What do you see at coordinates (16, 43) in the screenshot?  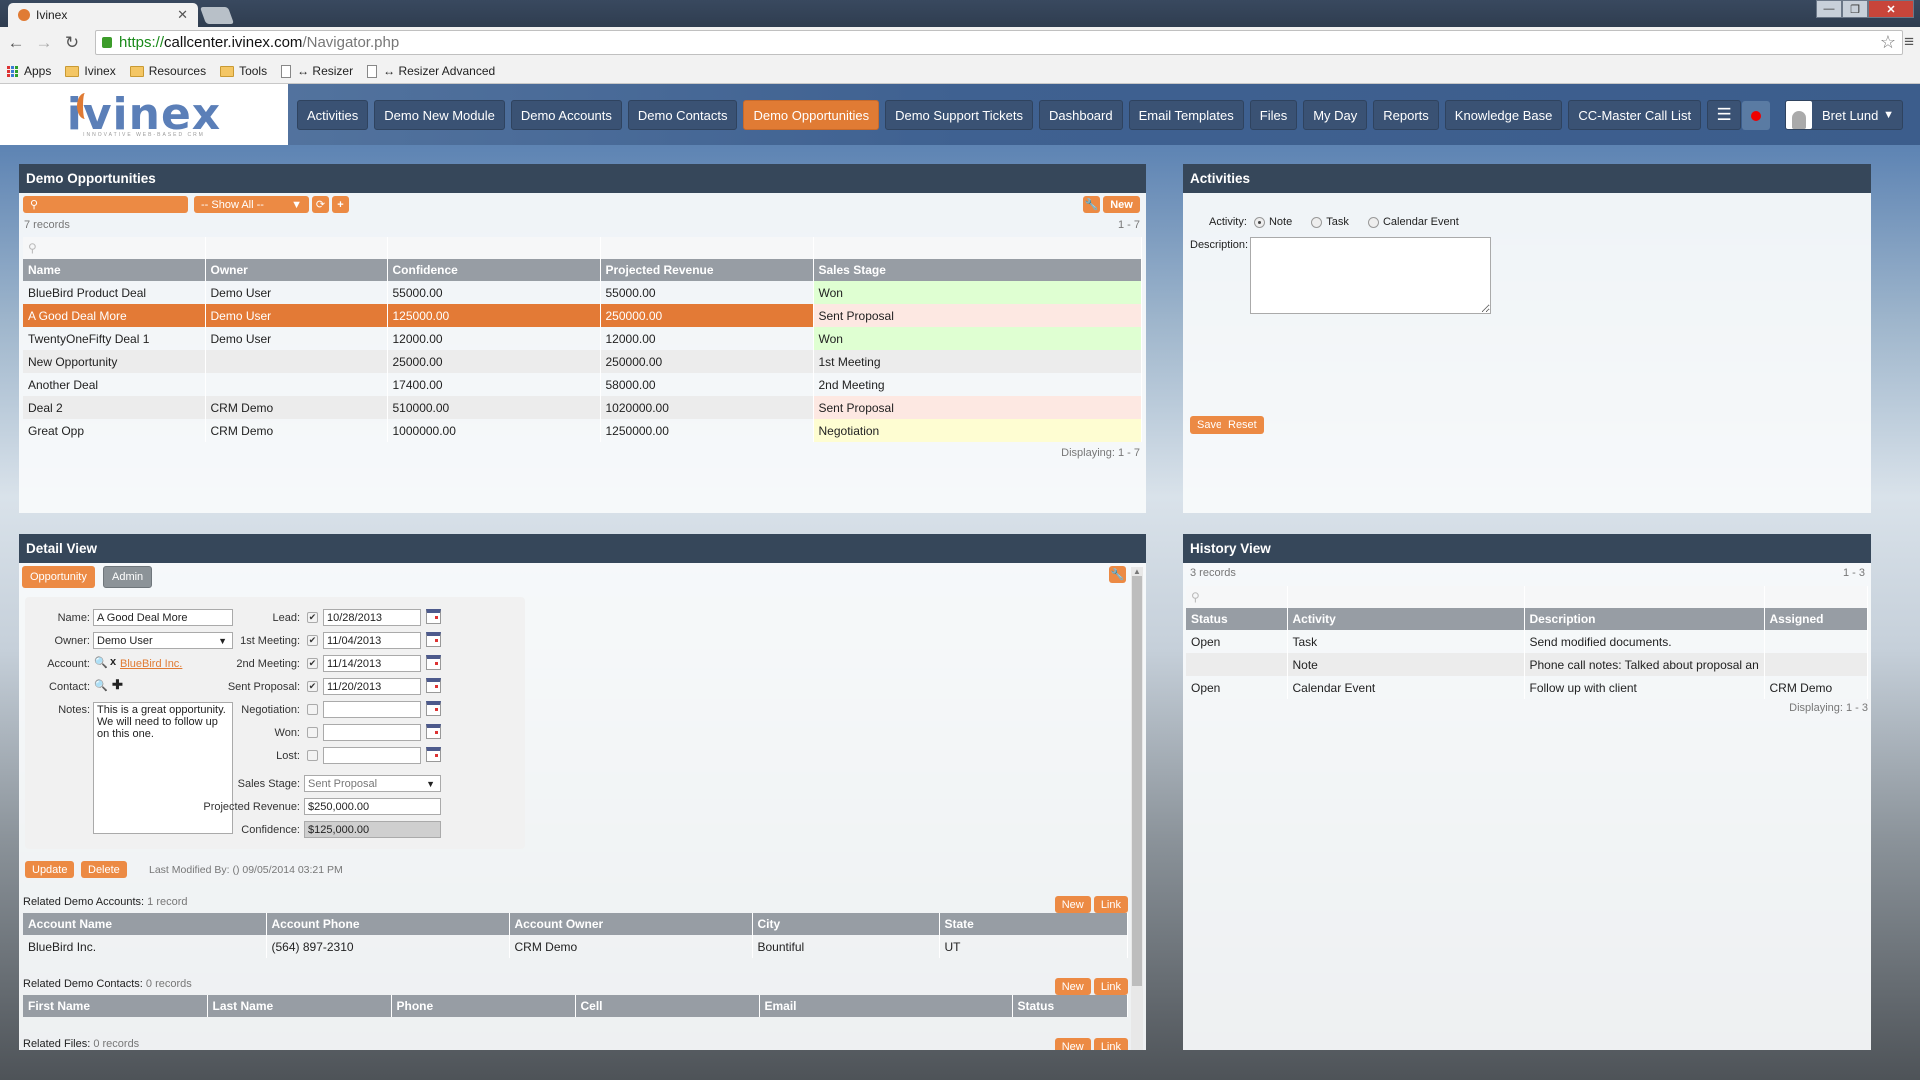 I see `back-arrow-icon: ←` at bounding box center [16, 43].